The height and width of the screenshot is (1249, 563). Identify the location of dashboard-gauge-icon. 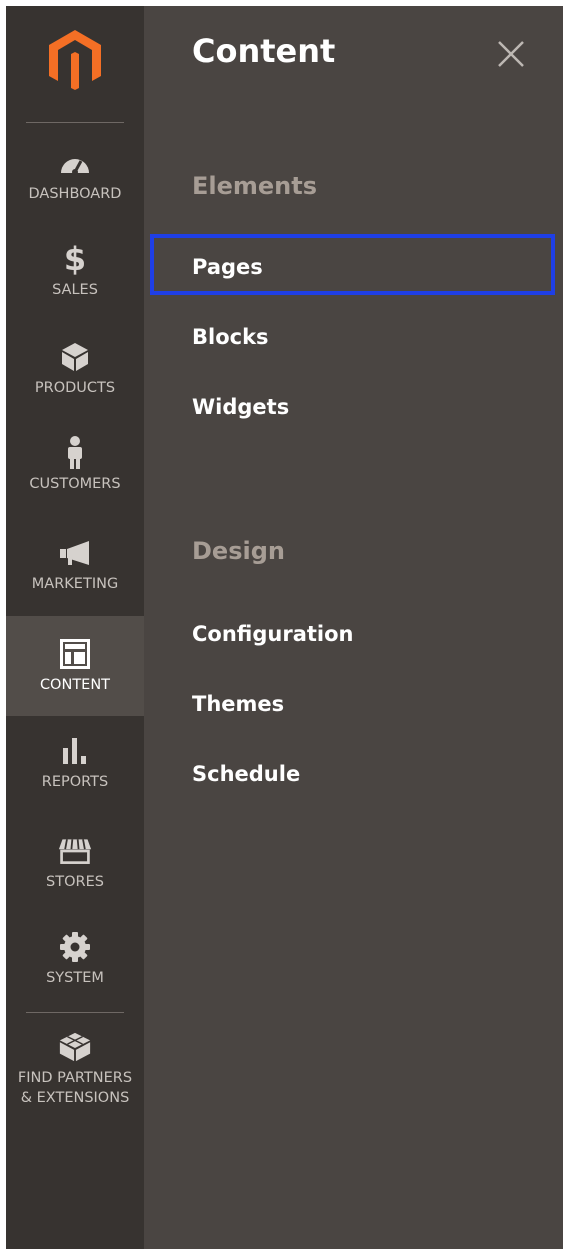
(75, 163).